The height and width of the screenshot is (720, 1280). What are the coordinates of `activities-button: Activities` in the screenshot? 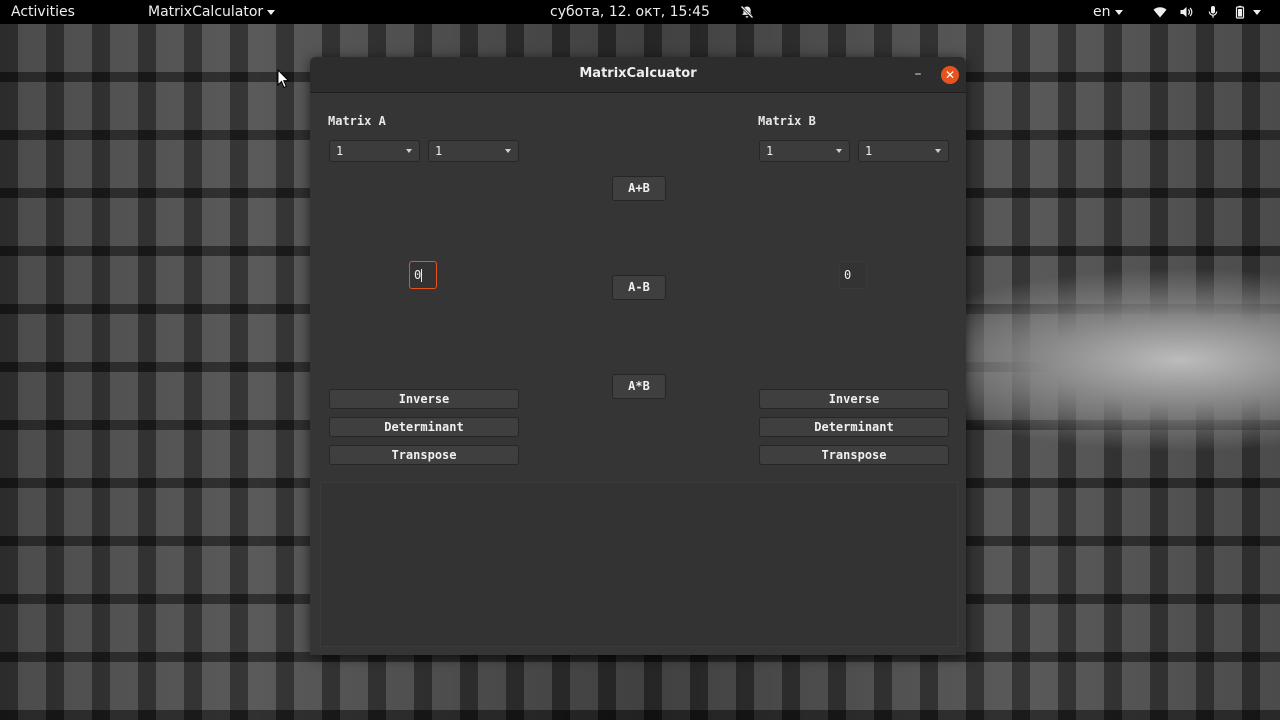 It's located at (43, 12).